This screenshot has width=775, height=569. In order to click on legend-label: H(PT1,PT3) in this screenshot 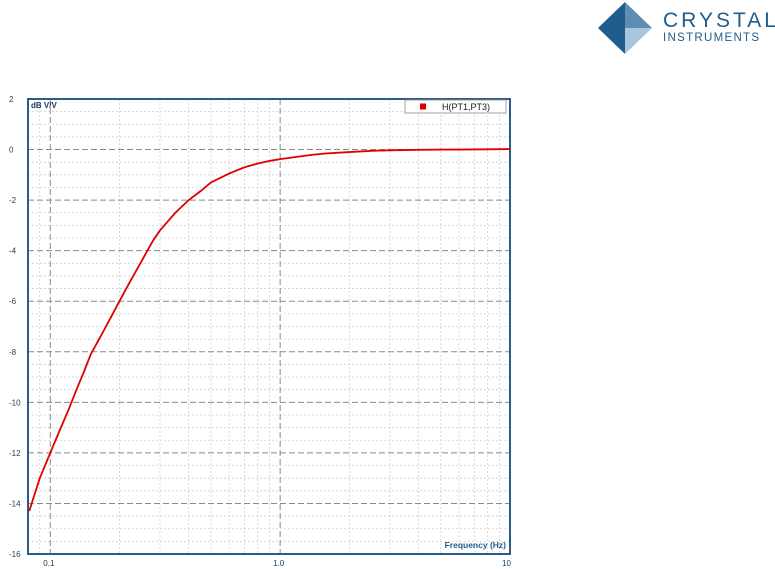, I will do `click(466, 107)`.